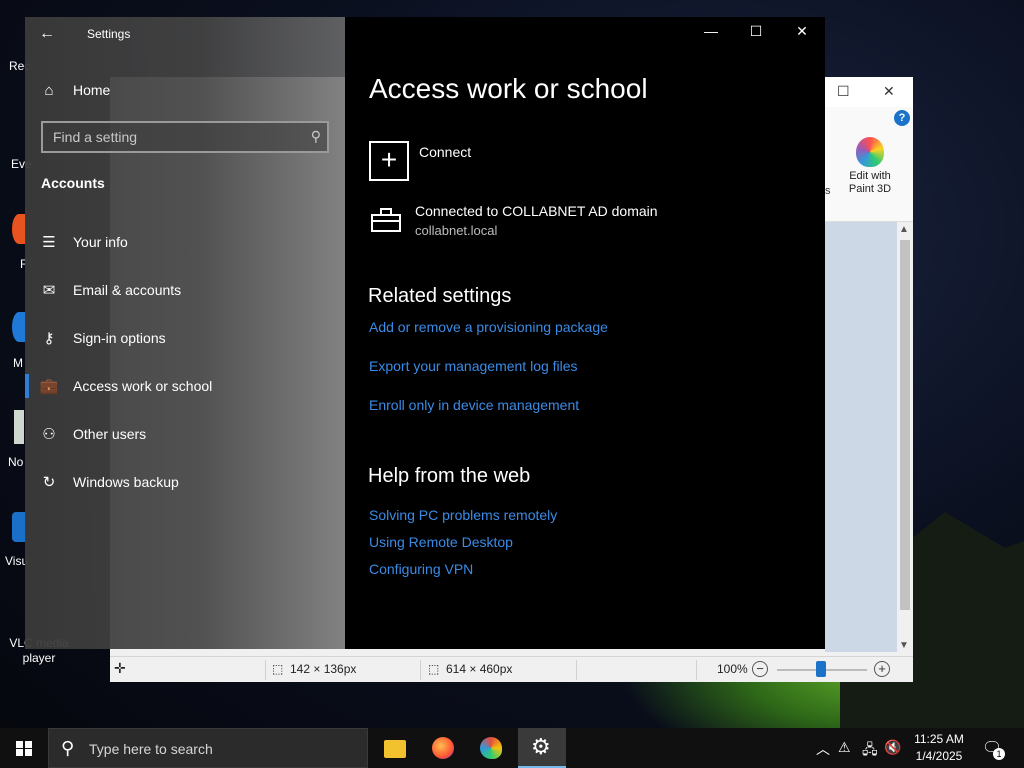  Describe the element at coordinates (73, 183) in the screenshot. I see `section-accounts: Accounts` at that location.